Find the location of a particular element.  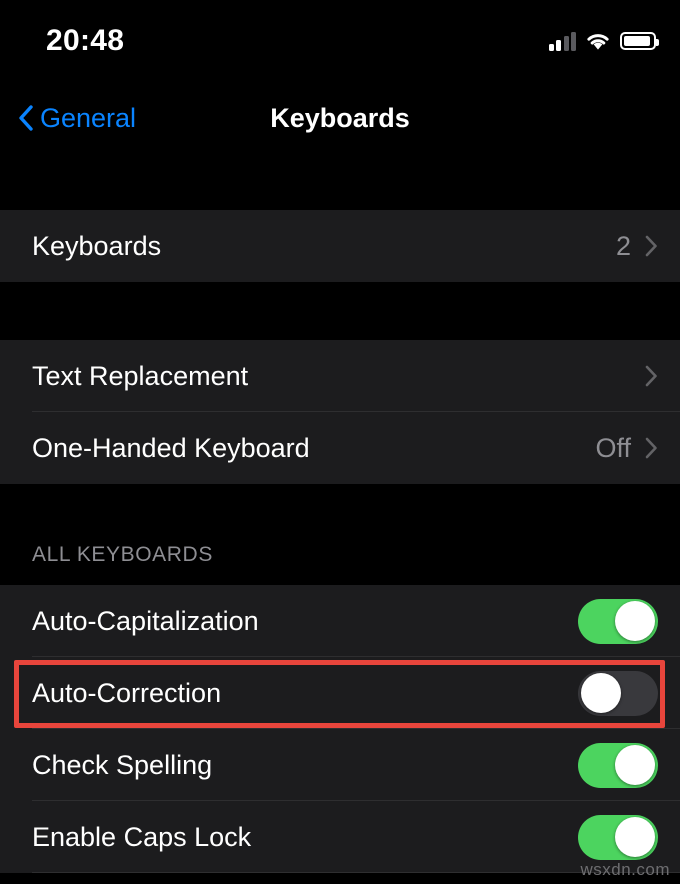

toggle-auto-correction is located at coordinates (618, 693).